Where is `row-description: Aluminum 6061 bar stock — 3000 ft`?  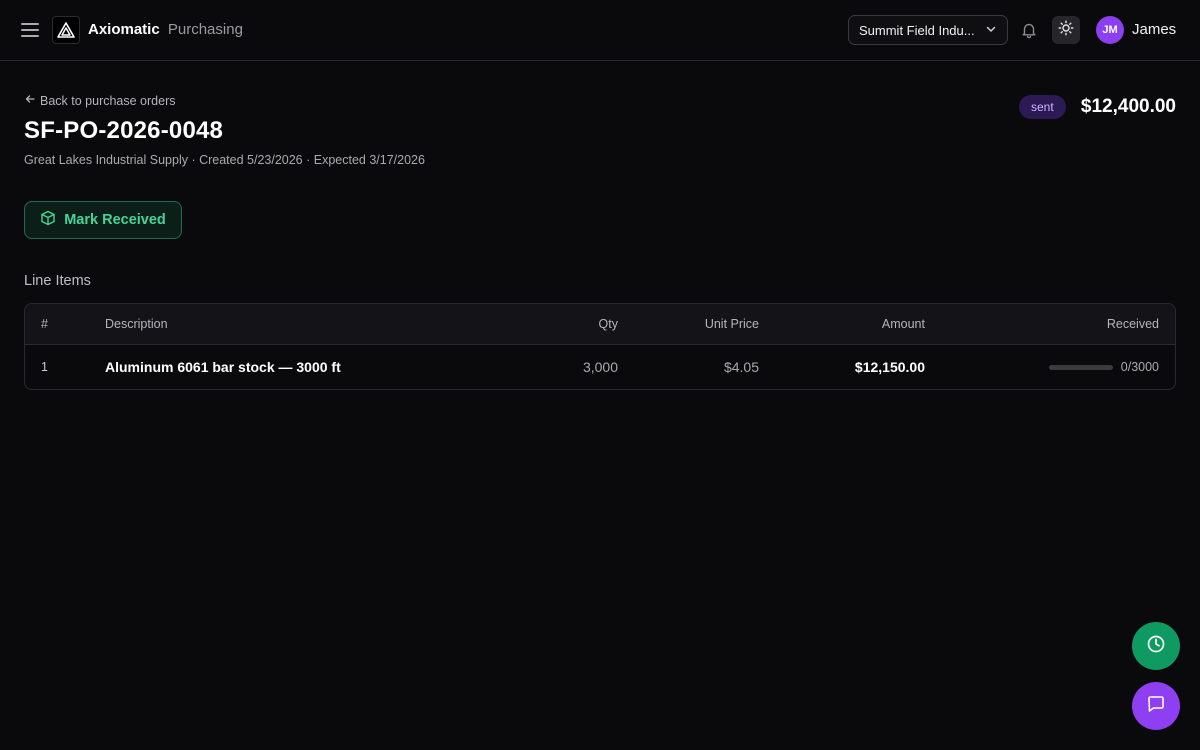 row-description: Aluminum 6061 bar stock — 3000 ft is located at coordinates (223, 367).